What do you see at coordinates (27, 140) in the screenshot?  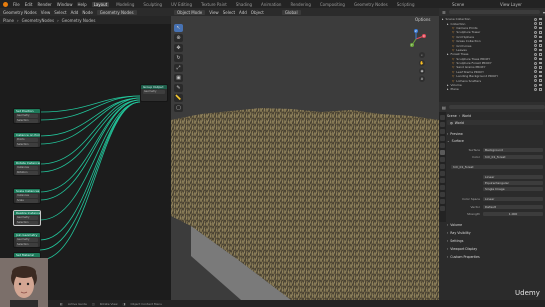 I see `node-row: Points` at bounding box center [27, 140].